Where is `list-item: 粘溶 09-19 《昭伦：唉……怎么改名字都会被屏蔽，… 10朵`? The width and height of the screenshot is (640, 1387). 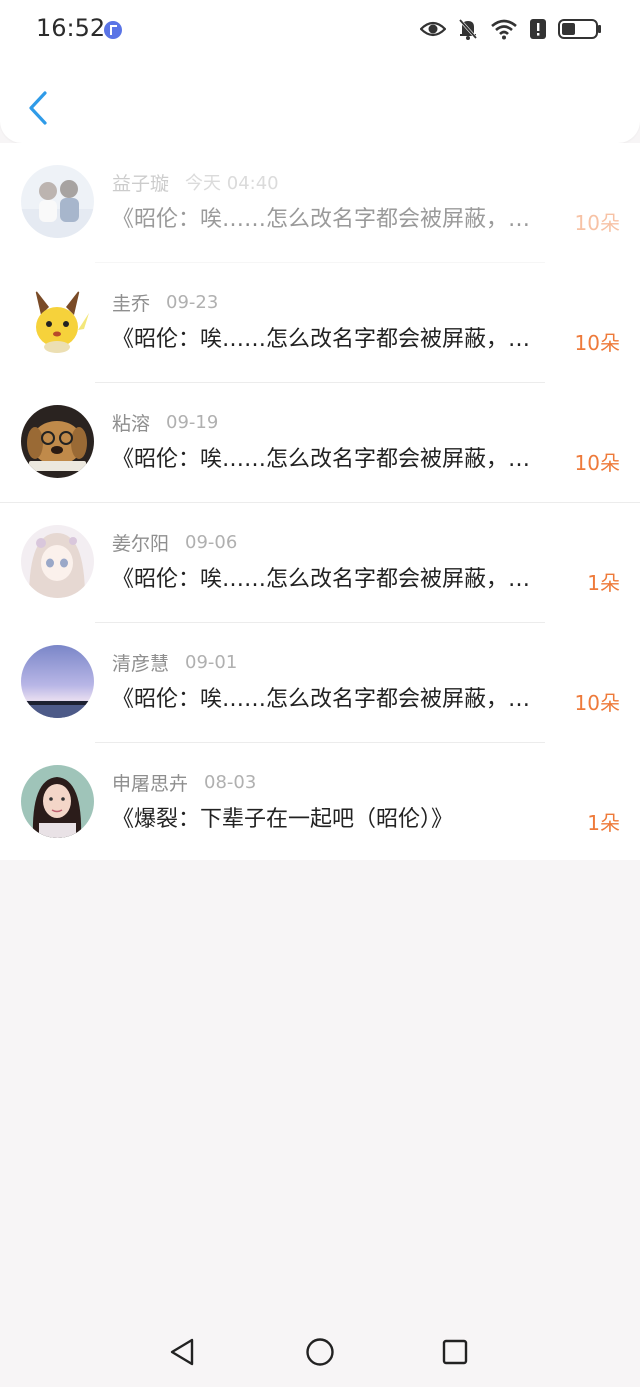
list-item: 粘溶 09-19 《昭伦：唉……怎么改名字都会被屏蔽，… 10朵 is located at coordinates (320, 443).